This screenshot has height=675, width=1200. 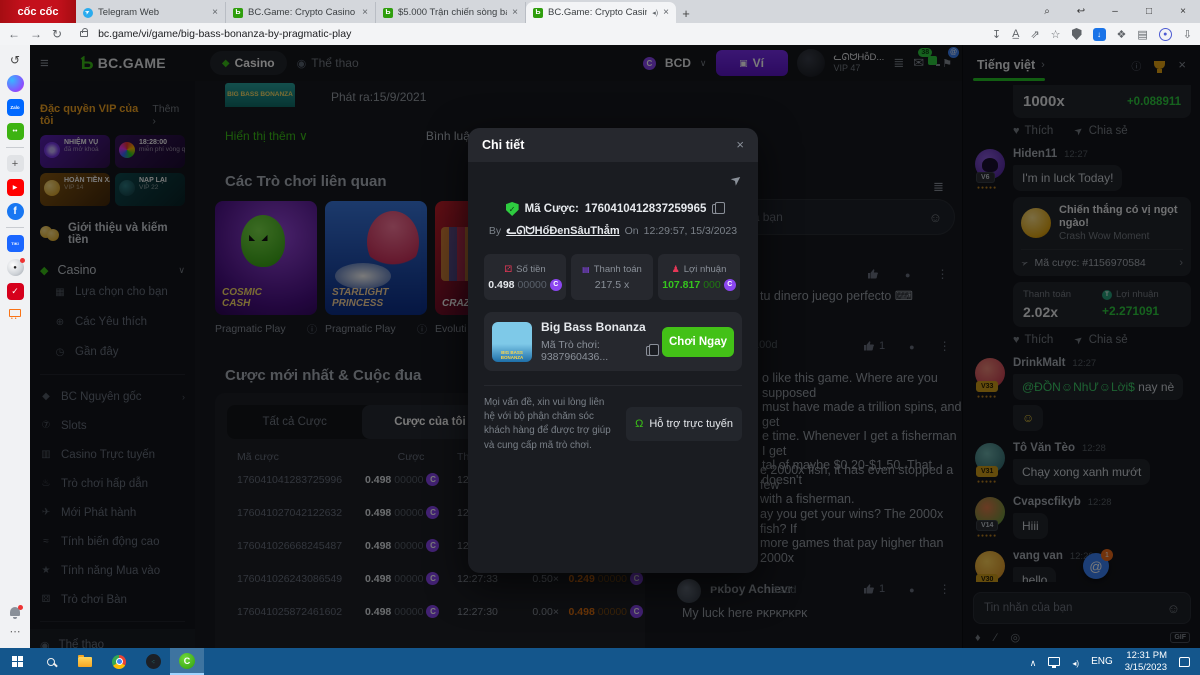 I want to click on adblock-shield-icon: 1, so click(x=1076, y=34).